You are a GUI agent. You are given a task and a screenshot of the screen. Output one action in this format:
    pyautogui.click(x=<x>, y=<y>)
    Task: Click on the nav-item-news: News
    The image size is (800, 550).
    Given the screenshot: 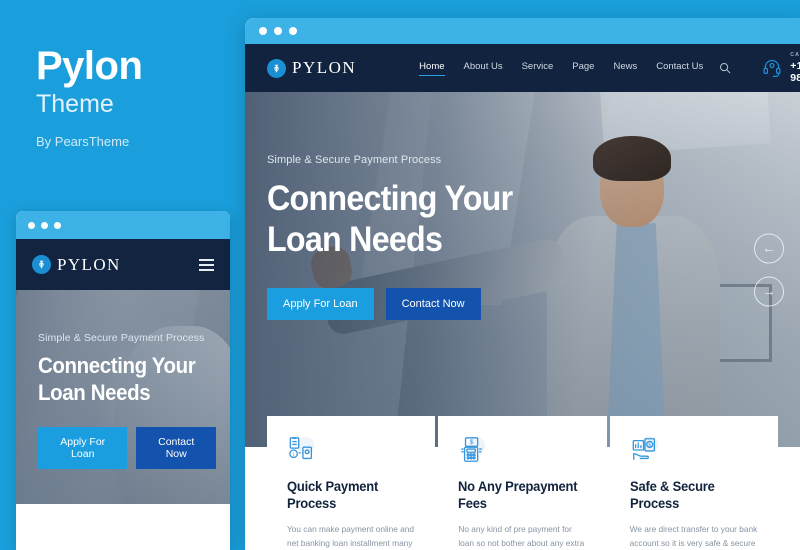 What is the action you would take?
    pyautogui.click(x=625, y=68)
    